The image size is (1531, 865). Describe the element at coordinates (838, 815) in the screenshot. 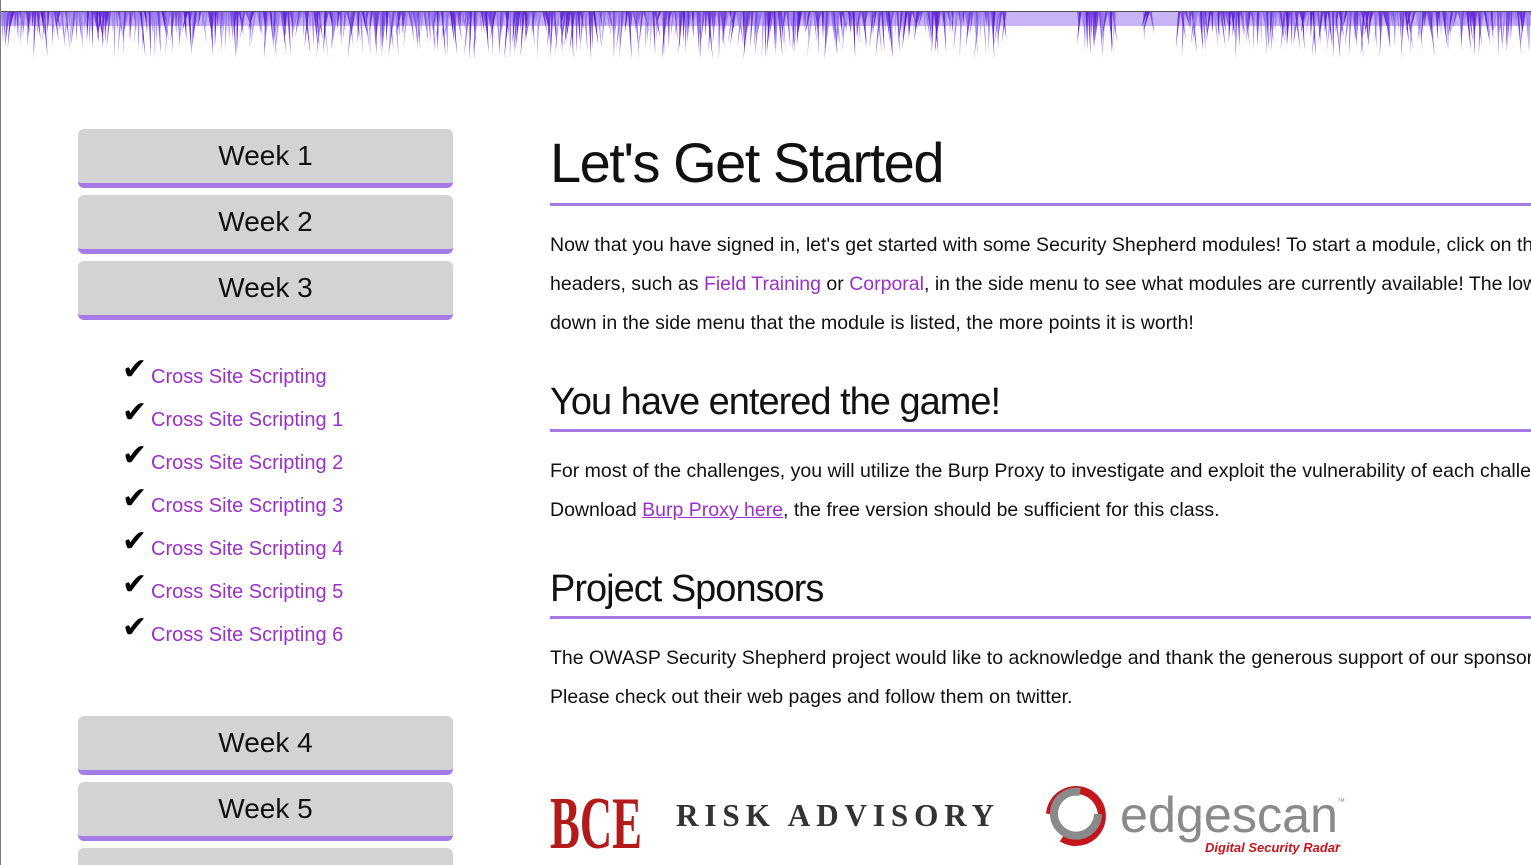

I see `risk-advisory-logo-text: RISK ADVISORY` at that location.